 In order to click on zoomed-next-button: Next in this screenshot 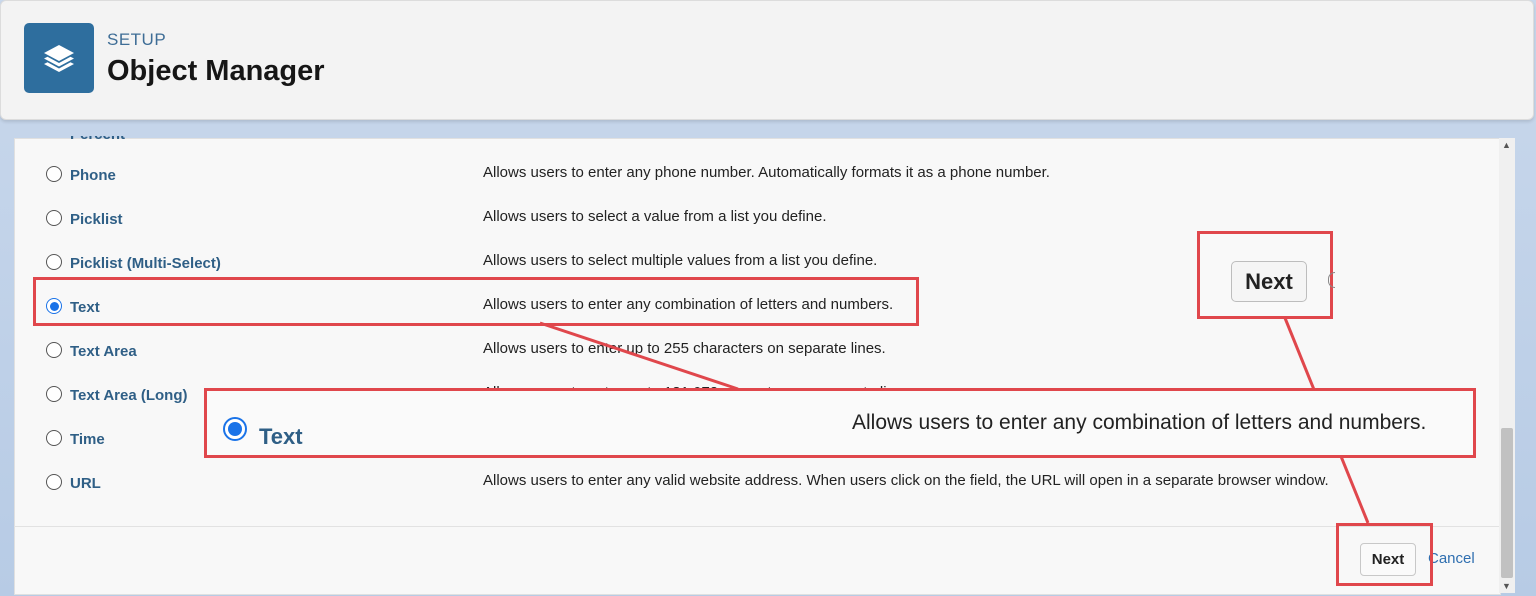, I will do `click(1269, 281)`.